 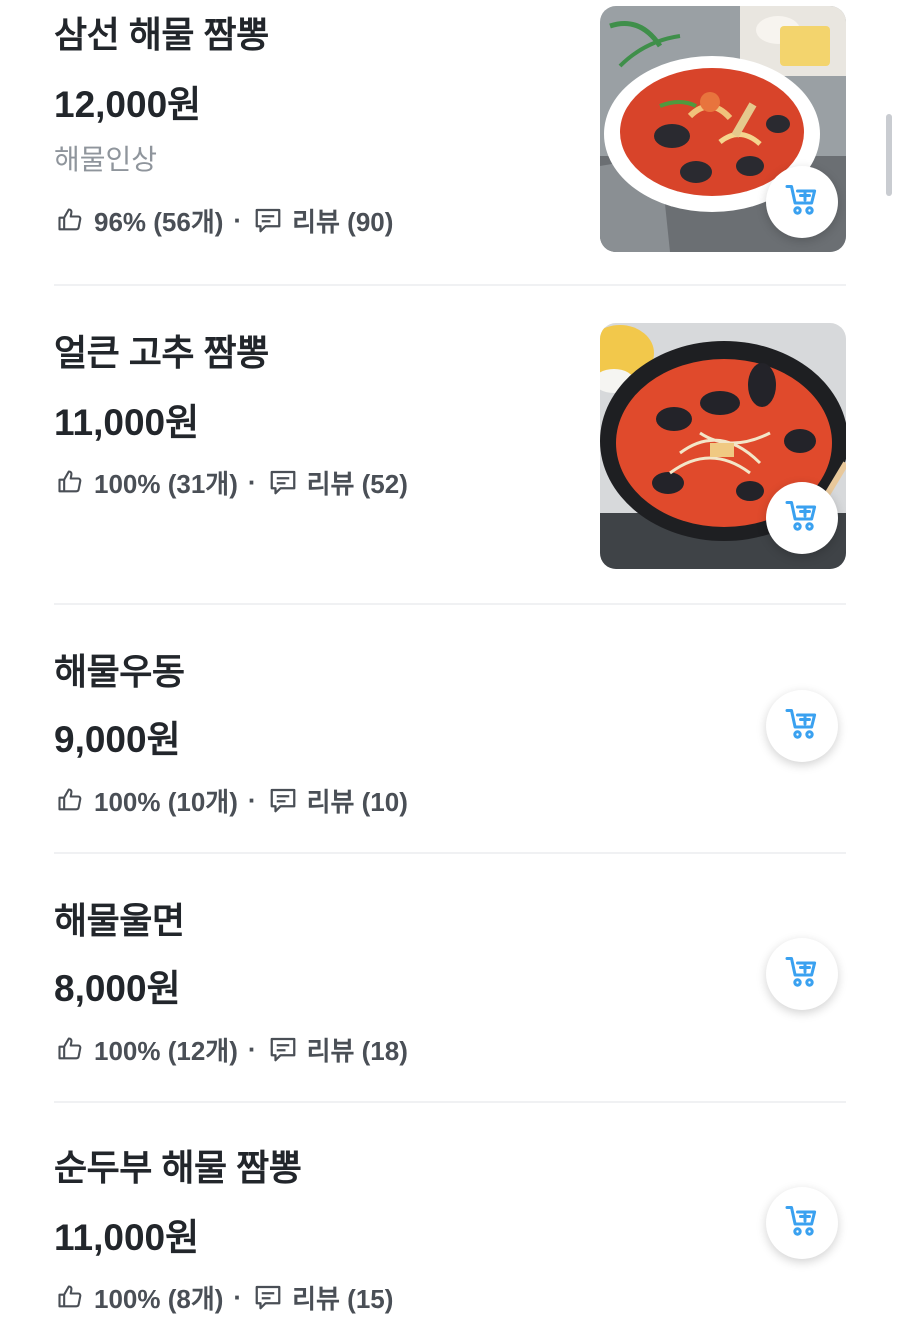 What do you see at coordinates (357, 482) in the screenshot?
I see `review-count: 리뷰 (52)` at bounding box center [357, 482].